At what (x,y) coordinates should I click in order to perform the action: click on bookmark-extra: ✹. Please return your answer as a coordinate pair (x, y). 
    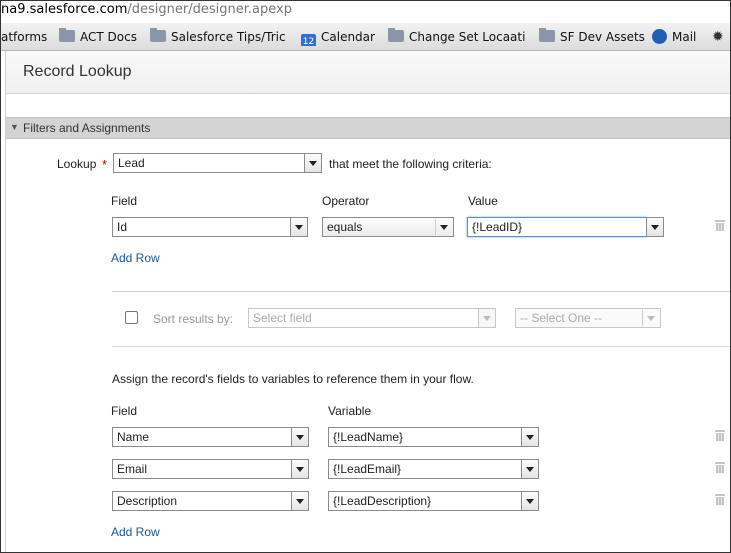
    Looking at the image, I should click on (718, 37).